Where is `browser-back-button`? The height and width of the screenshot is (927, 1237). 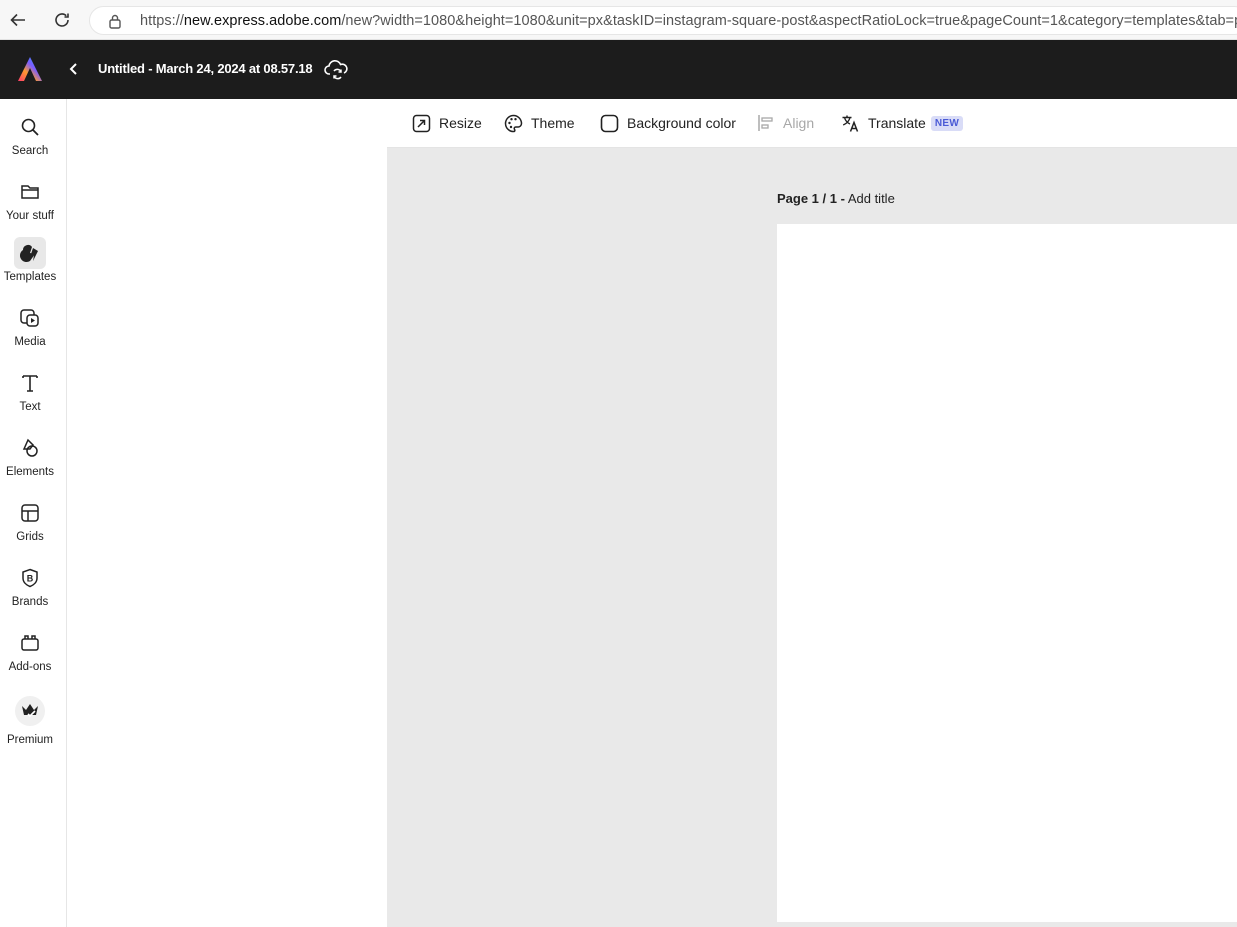
browser-back-button is located at coordinates (18, 20).